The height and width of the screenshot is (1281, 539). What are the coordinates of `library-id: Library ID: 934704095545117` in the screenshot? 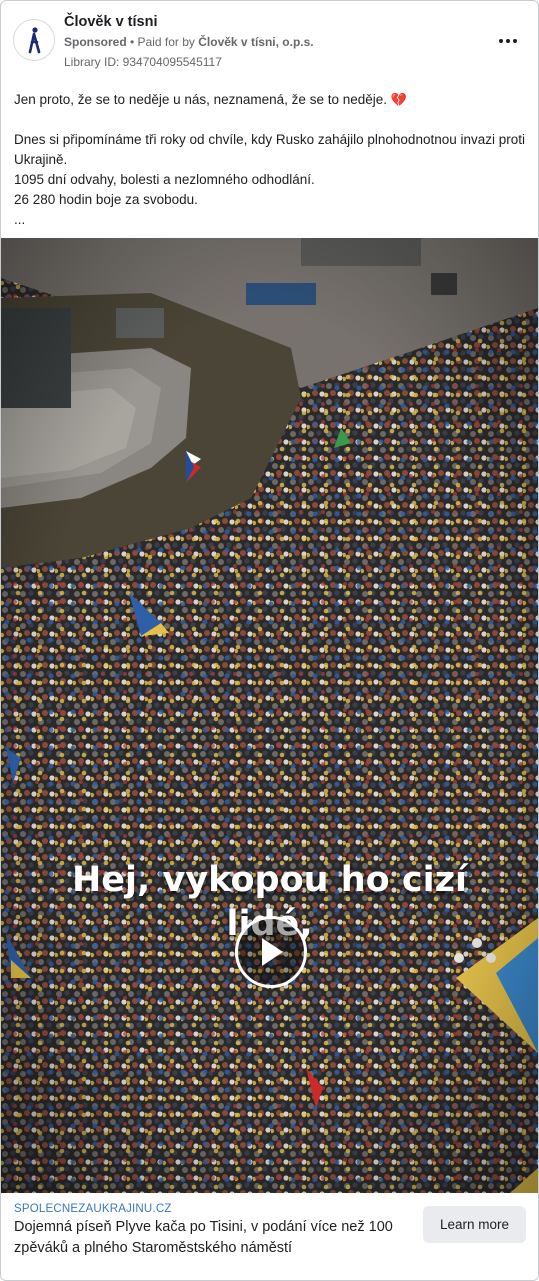 It's located at (143, 62).